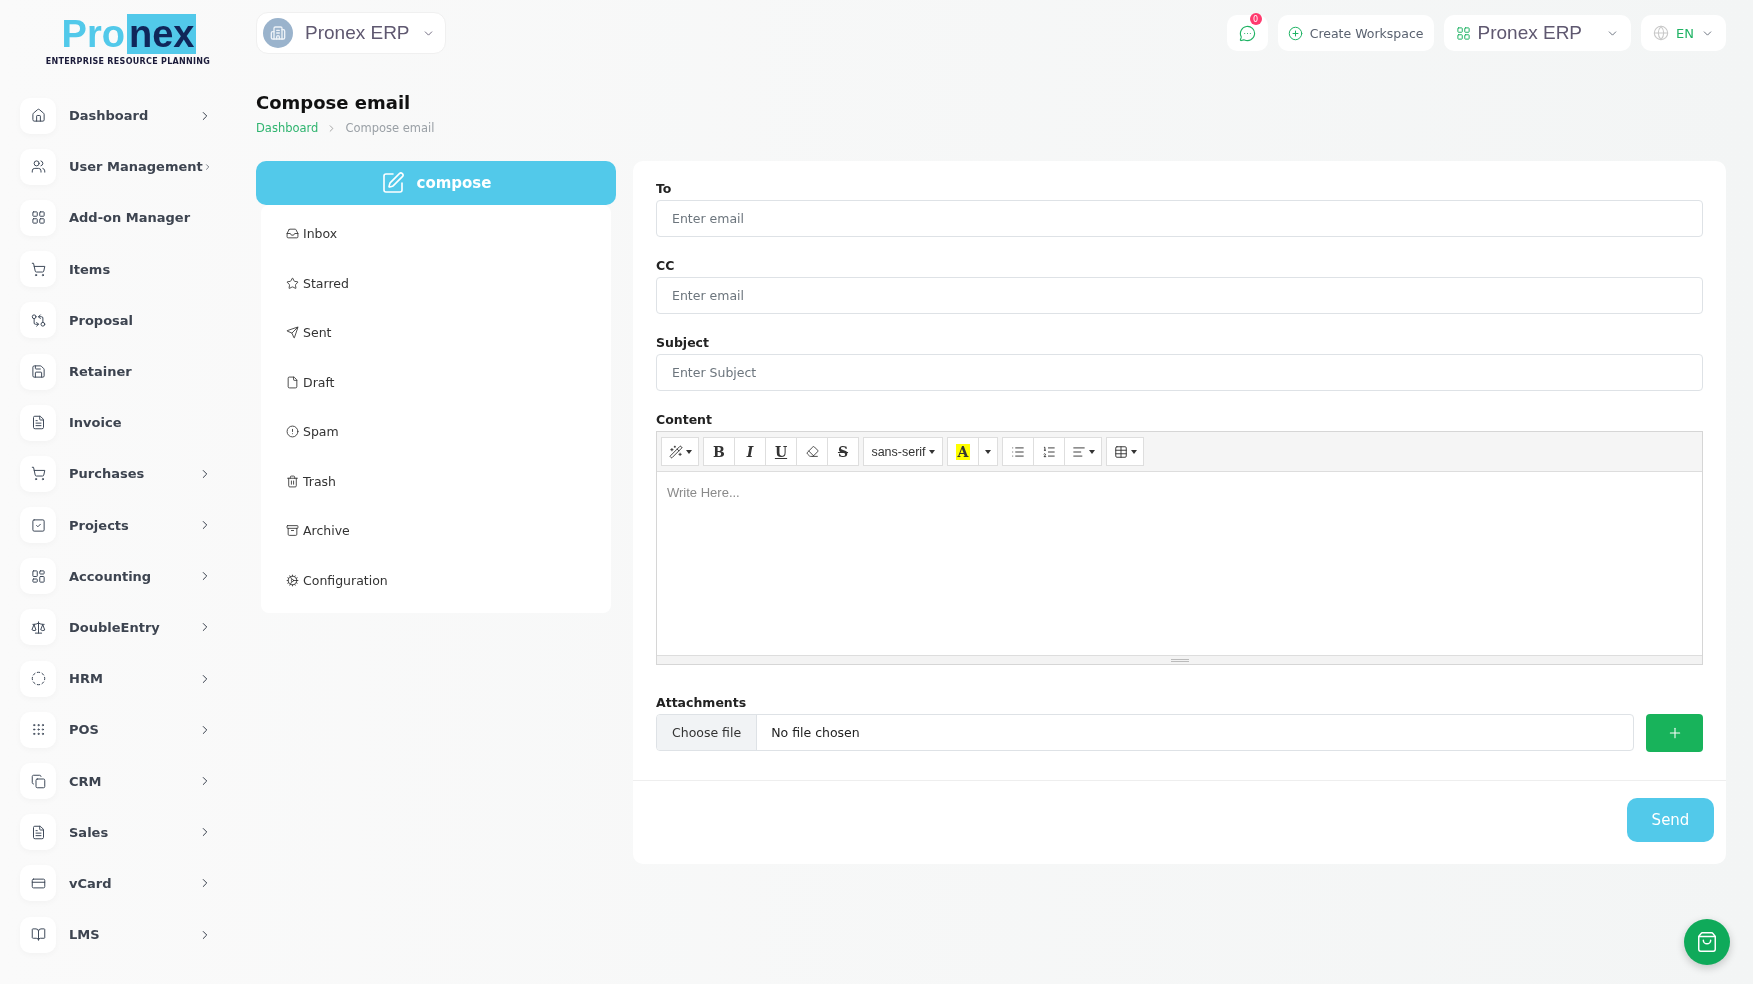 Image resolution: width=1753 pixels, height=984 pixels. What do you see at coordinates (38, 525) in the screenshot?
I see `checkbox-icon-tile` at bounding box center [38, 525].